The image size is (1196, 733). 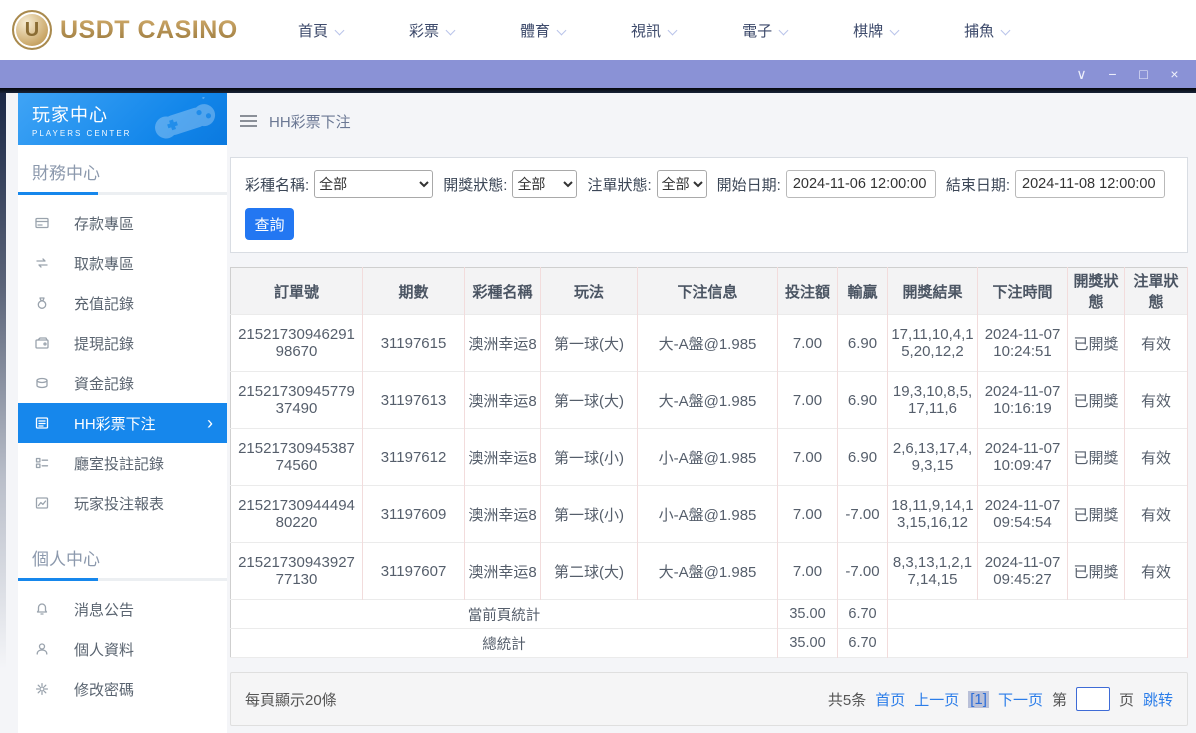 What do you see at coordinates (504, 643) in the screenshot?
I see `total-summary-label: 總統計` at bounding box center [504, 643].